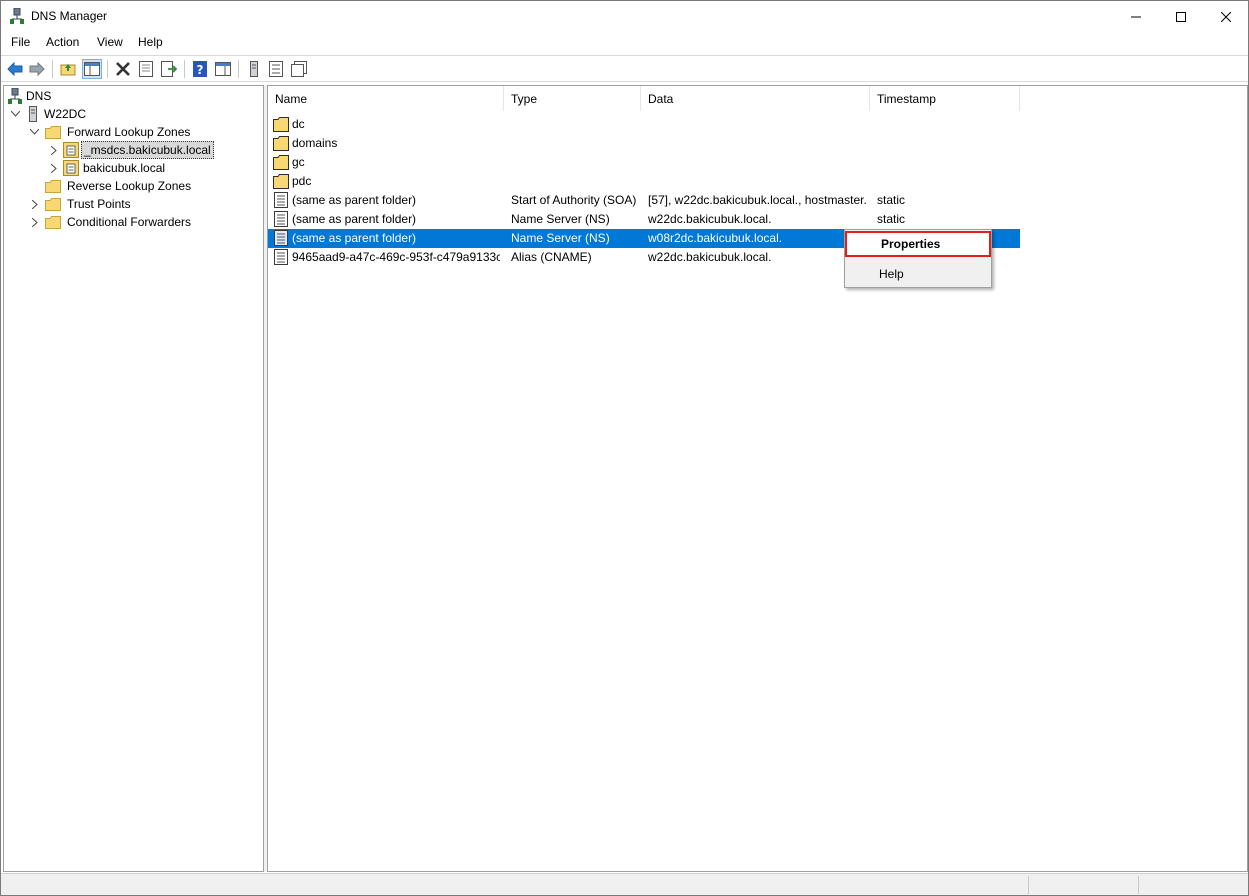  I want to click on expander-w22dc, so click(15, 114).